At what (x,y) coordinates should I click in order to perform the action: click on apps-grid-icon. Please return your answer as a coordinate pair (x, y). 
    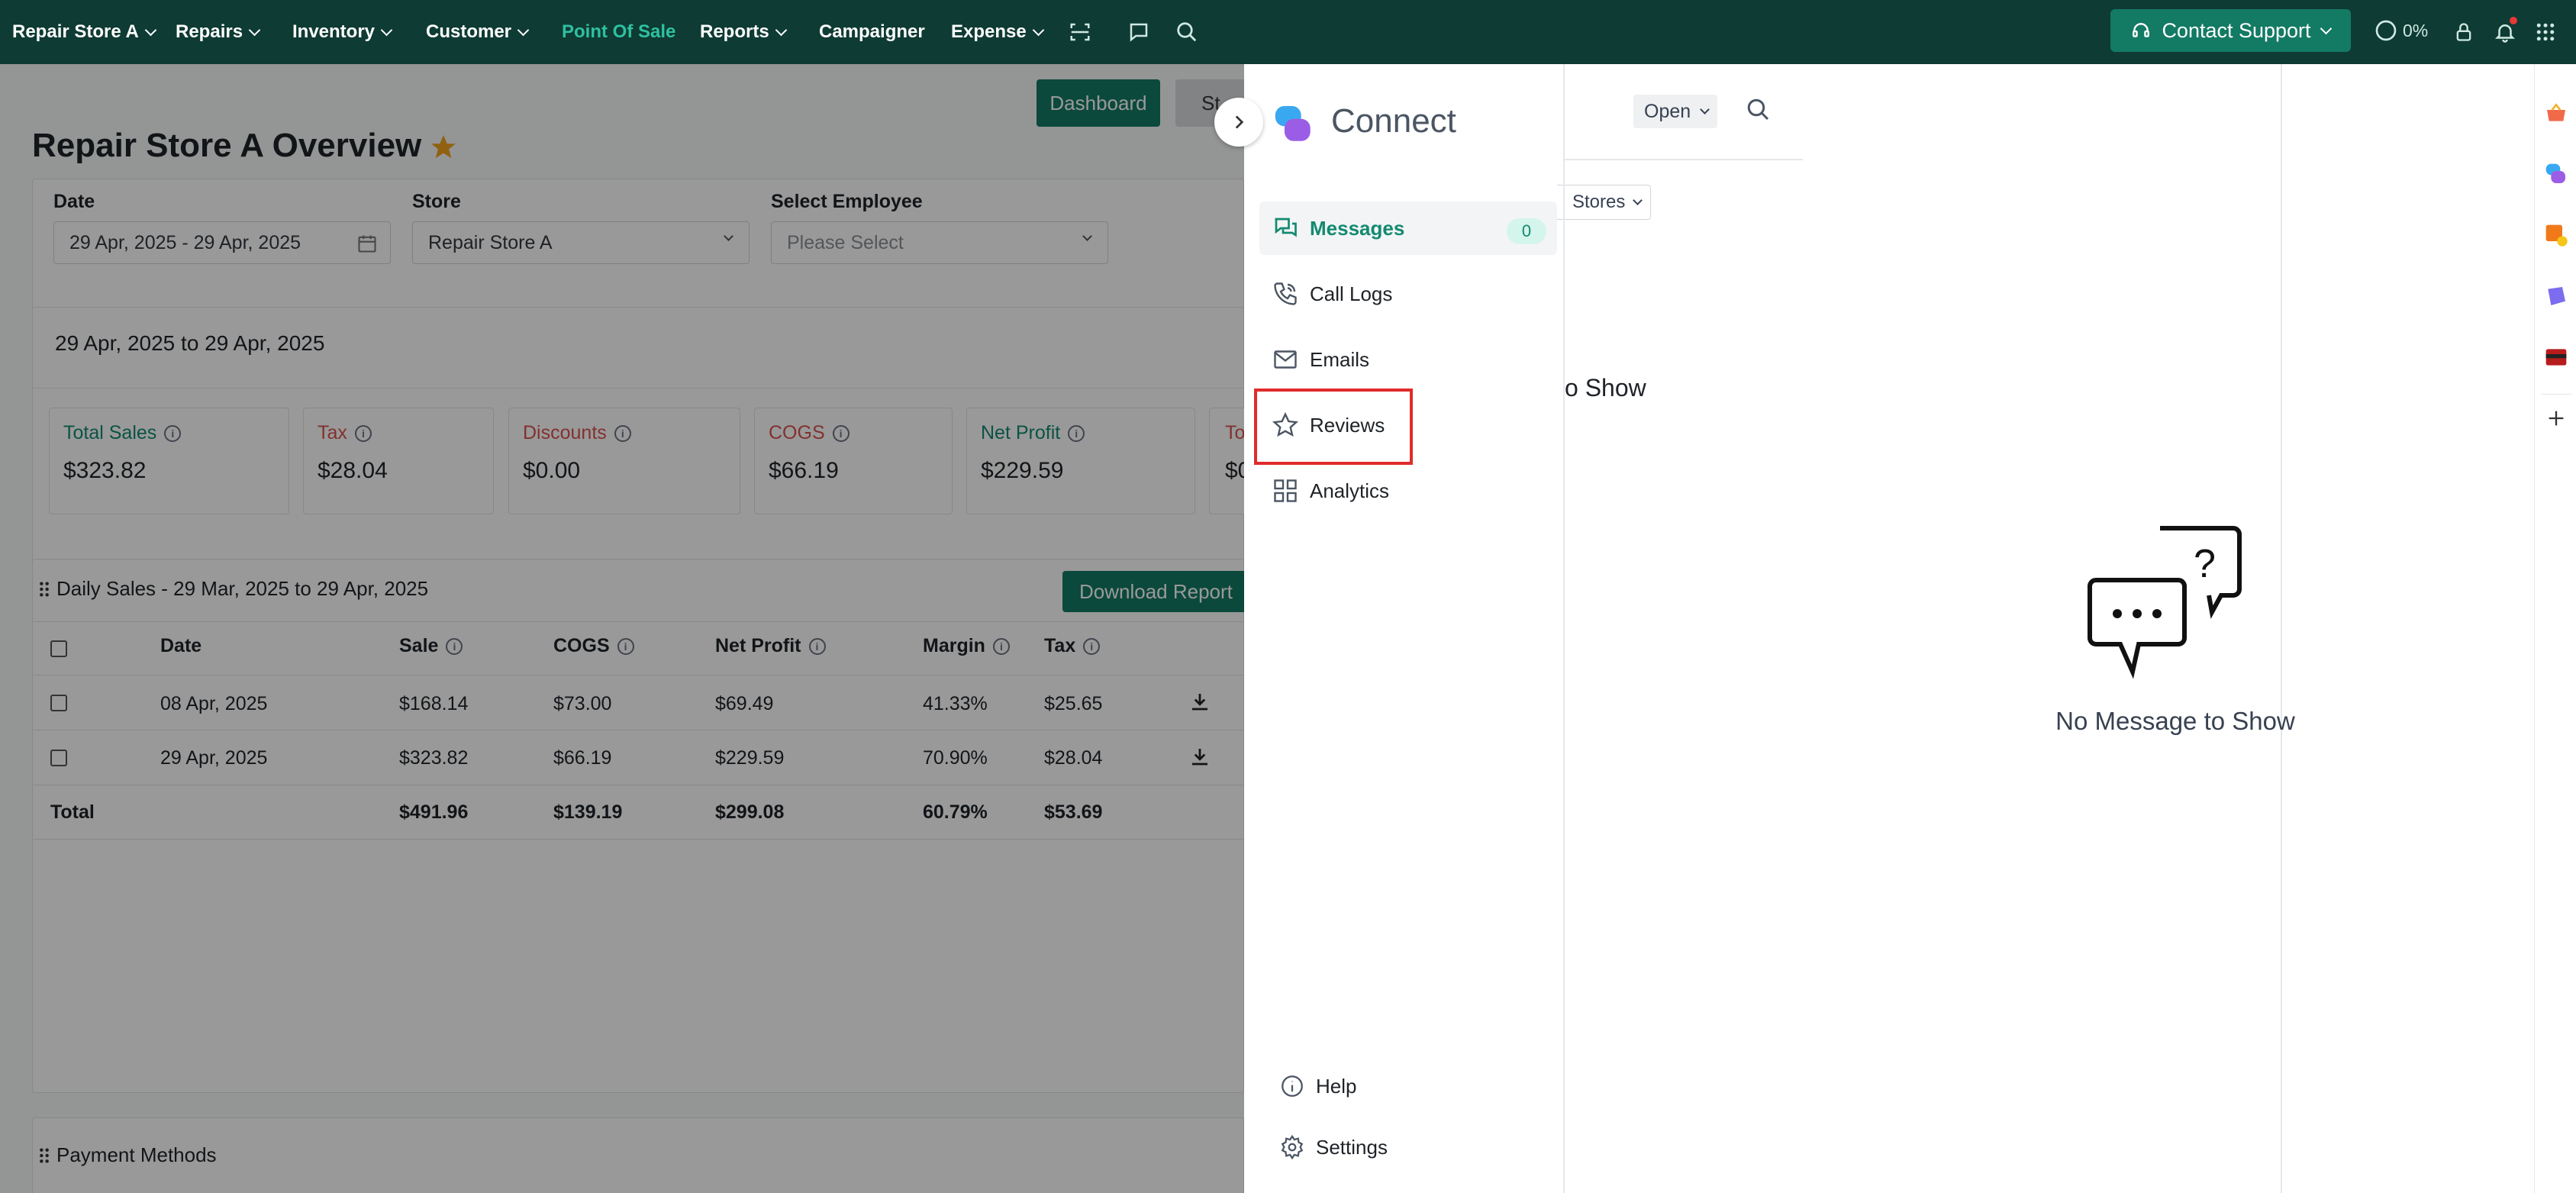
    Looking at the image, I should click on (2545, 32).